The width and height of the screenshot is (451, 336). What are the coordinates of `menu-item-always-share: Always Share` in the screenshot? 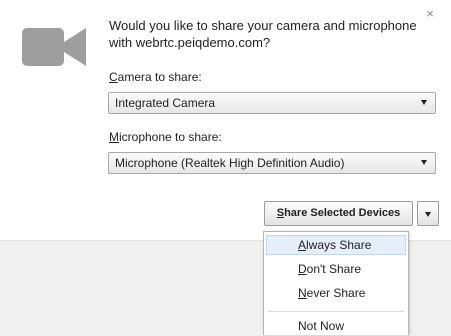 It's located at (336, 245).